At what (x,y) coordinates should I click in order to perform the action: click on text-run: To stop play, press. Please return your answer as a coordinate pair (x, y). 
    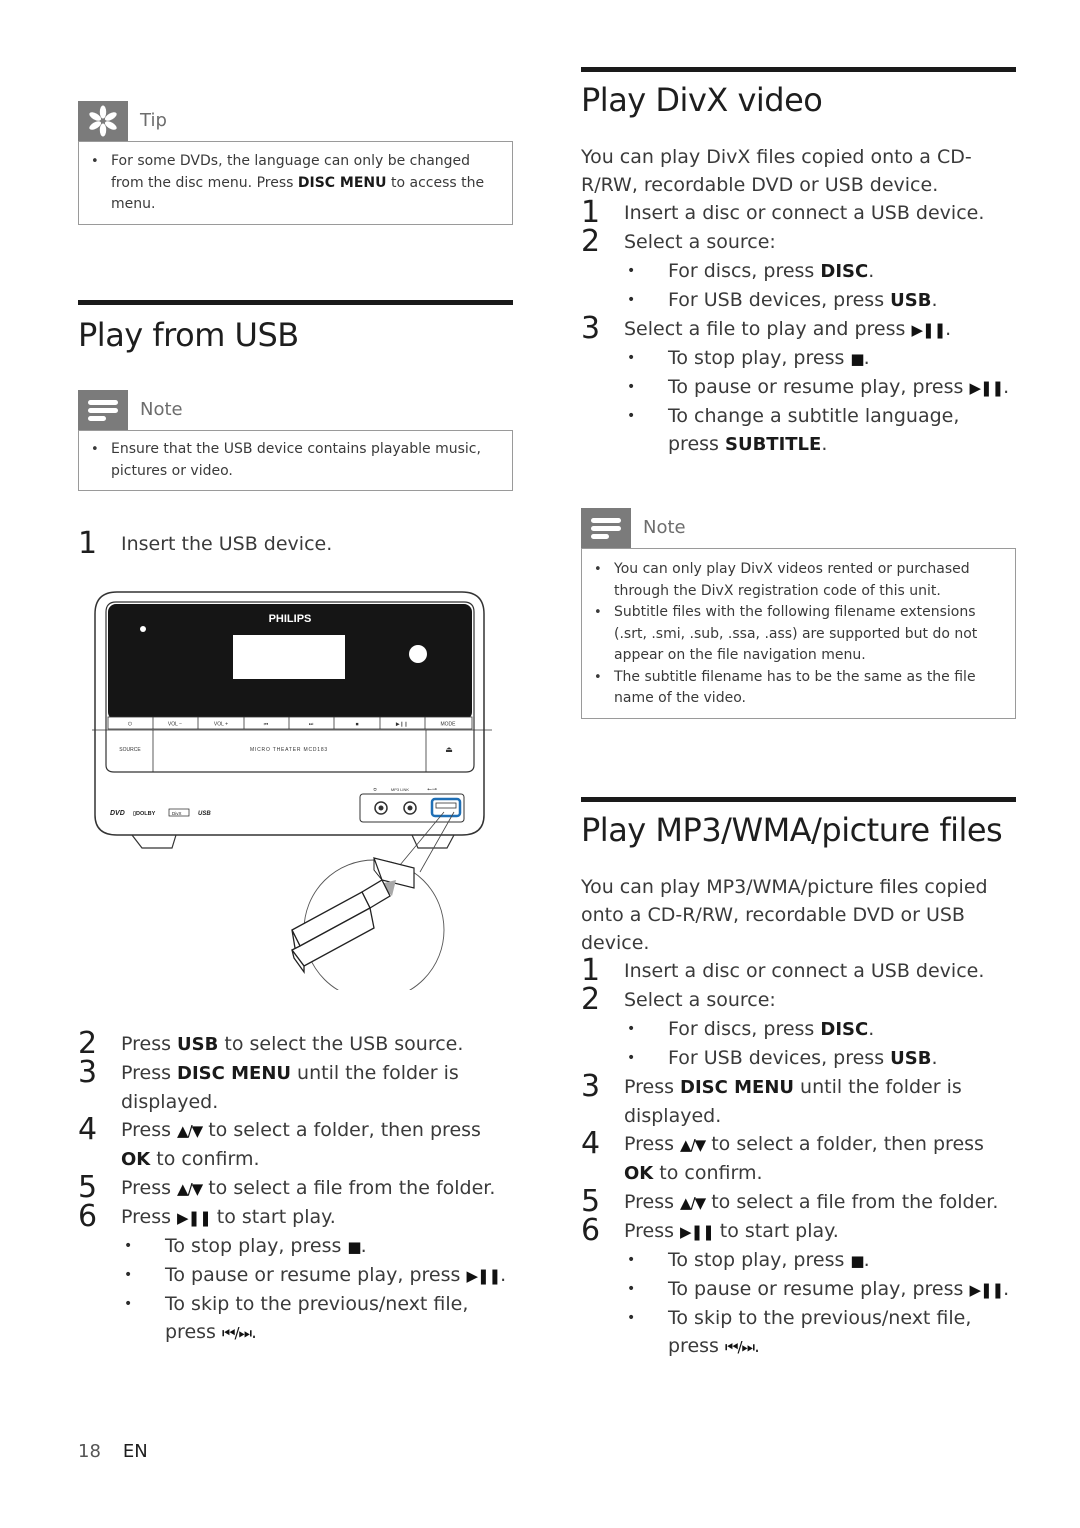
    Looking at the image, I should click on (759, 1260).